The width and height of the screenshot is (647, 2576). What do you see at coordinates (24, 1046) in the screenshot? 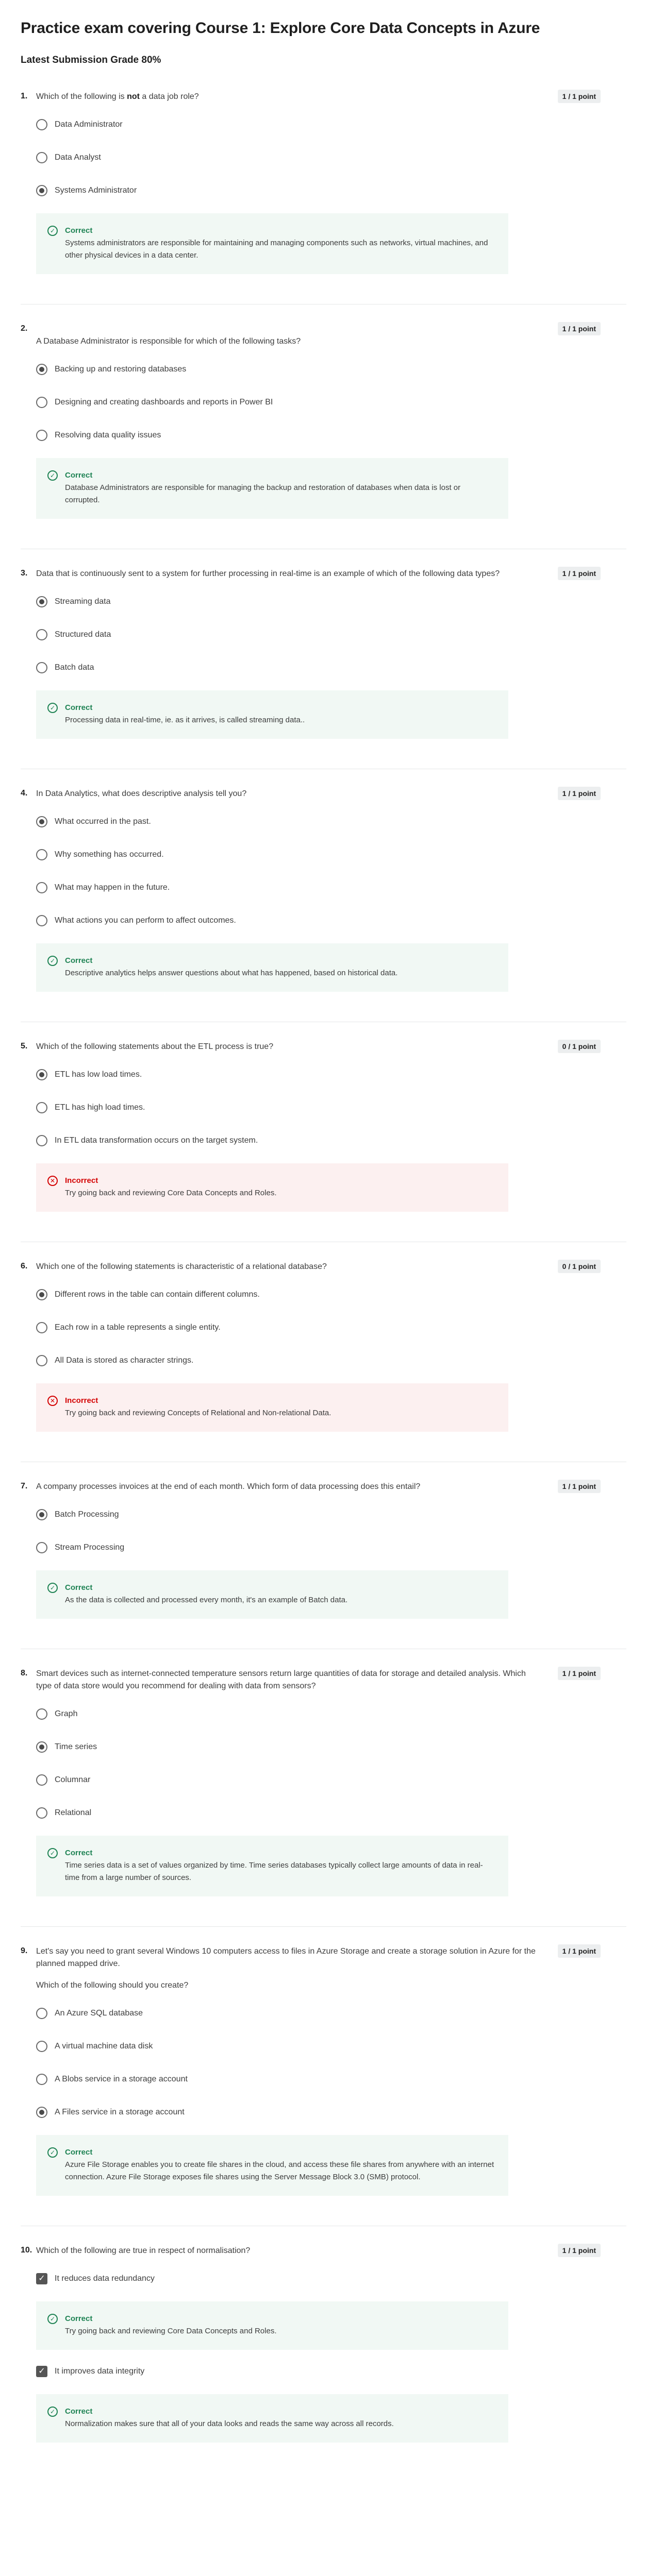
I see `question-number: 5.` at bounding box center [24, 1046].